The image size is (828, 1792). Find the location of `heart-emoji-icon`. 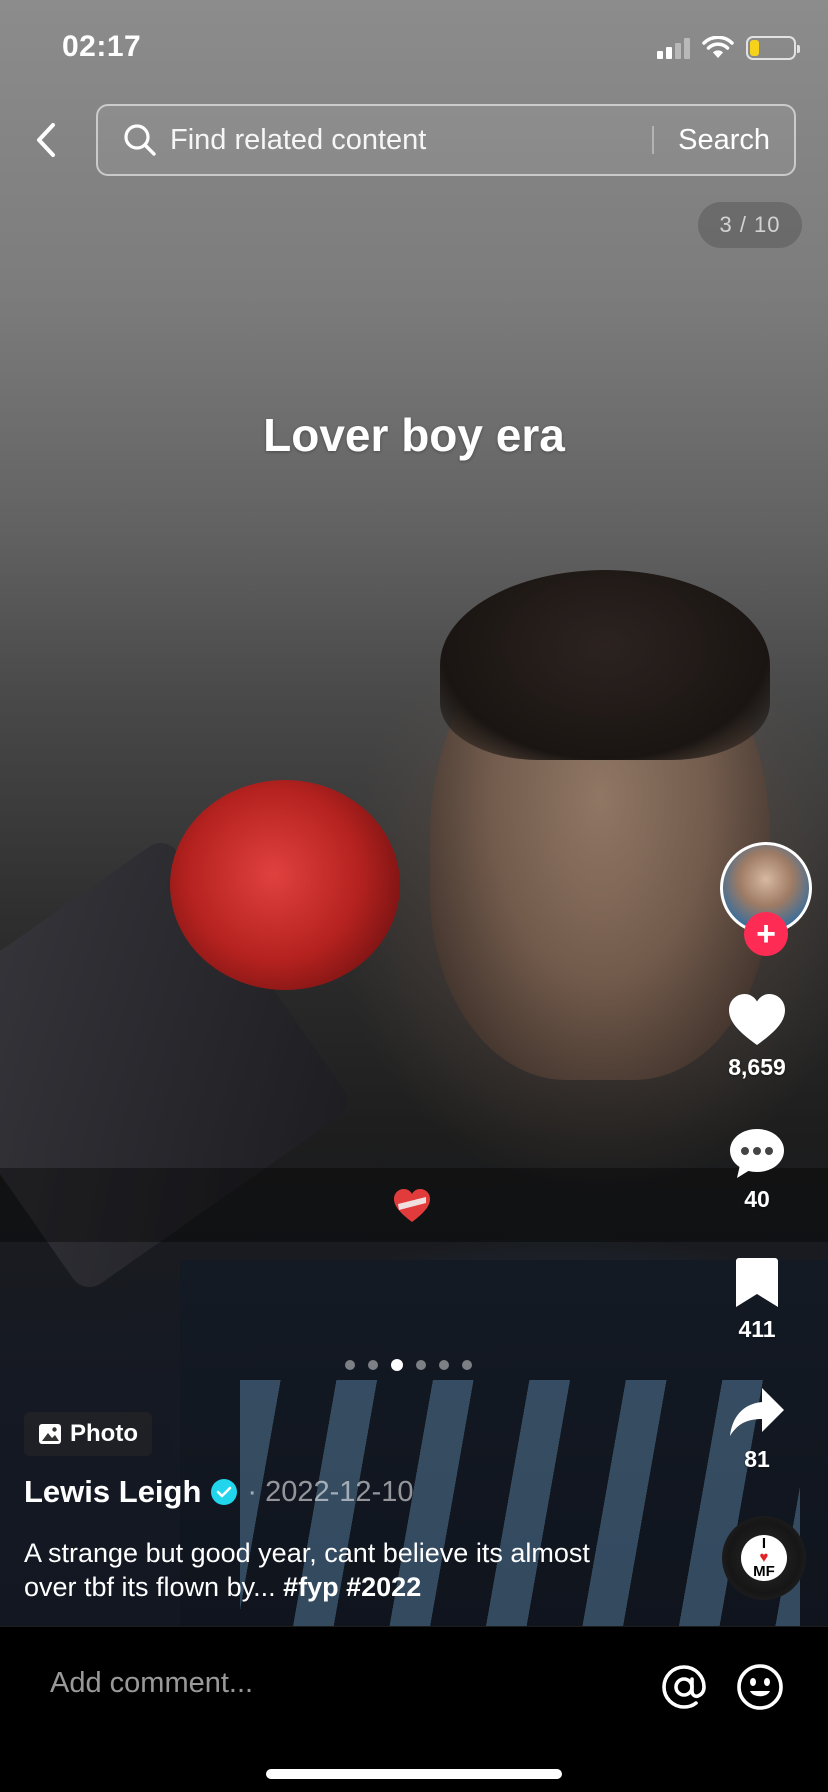

heart-emoji-icon is located at coordinates (412, 1205).